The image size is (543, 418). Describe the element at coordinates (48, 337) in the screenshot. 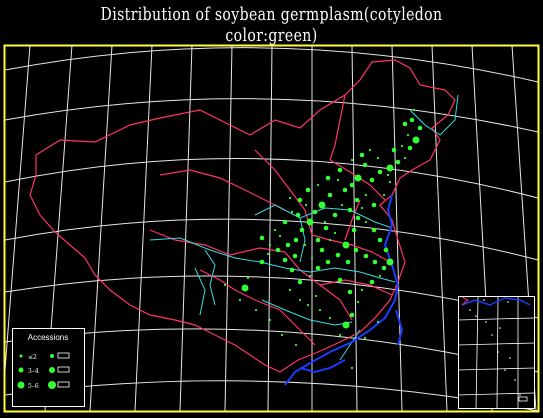

I see `legend-title: Accessions` at that location.